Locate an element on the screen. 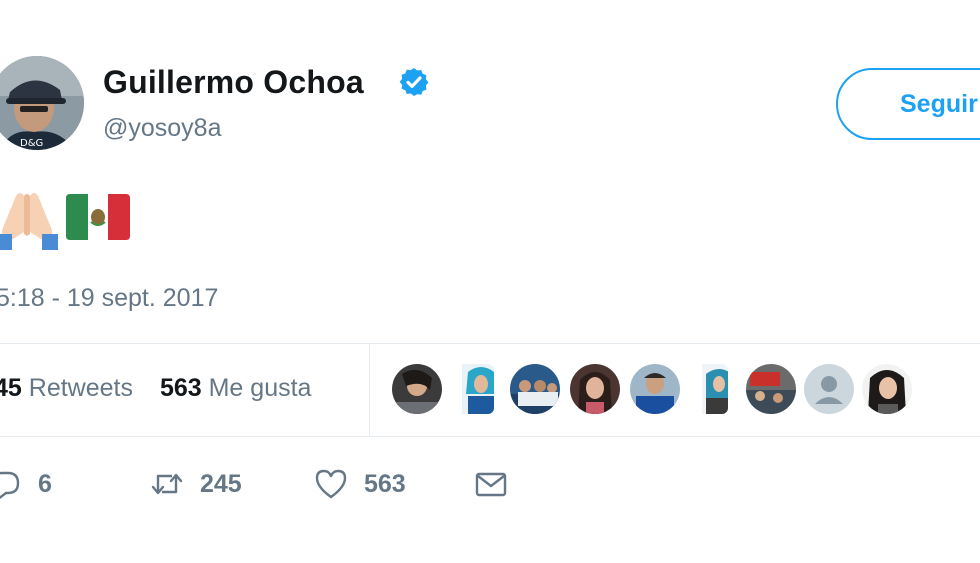 The image size is (980, 563). tweet-timestamp: 5:18 - 19 sept. 2017 is located at coordinates (109, 298).